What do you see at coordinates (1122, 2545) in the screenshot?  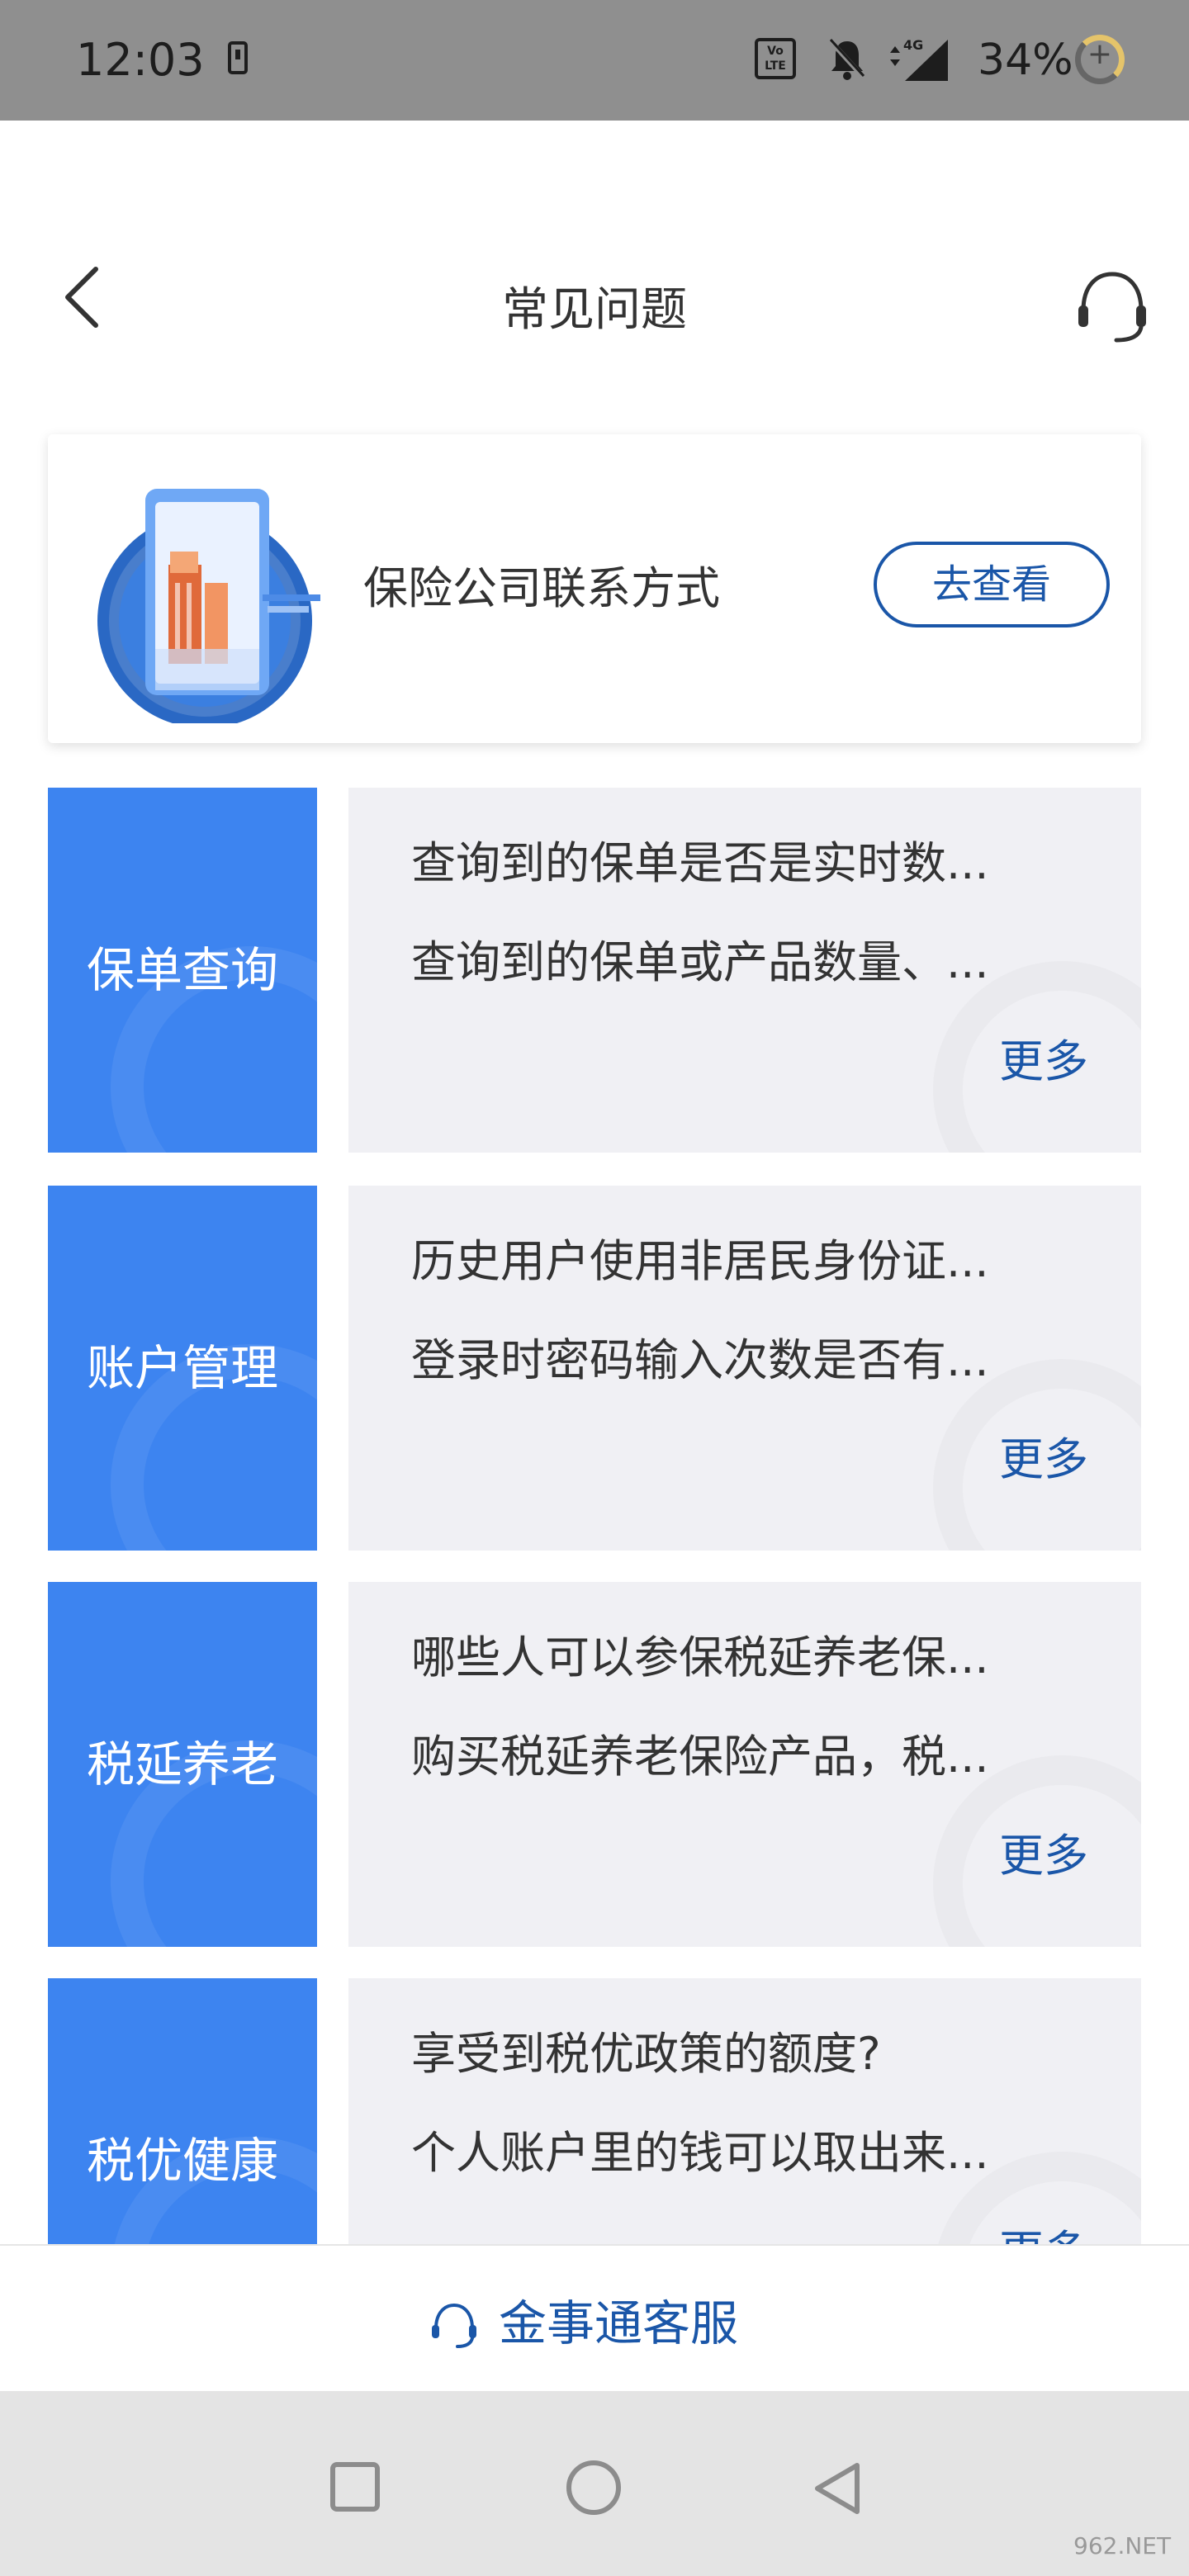 I see `watermark-logo: 962.NET` at bounding box center [1122, 2545].